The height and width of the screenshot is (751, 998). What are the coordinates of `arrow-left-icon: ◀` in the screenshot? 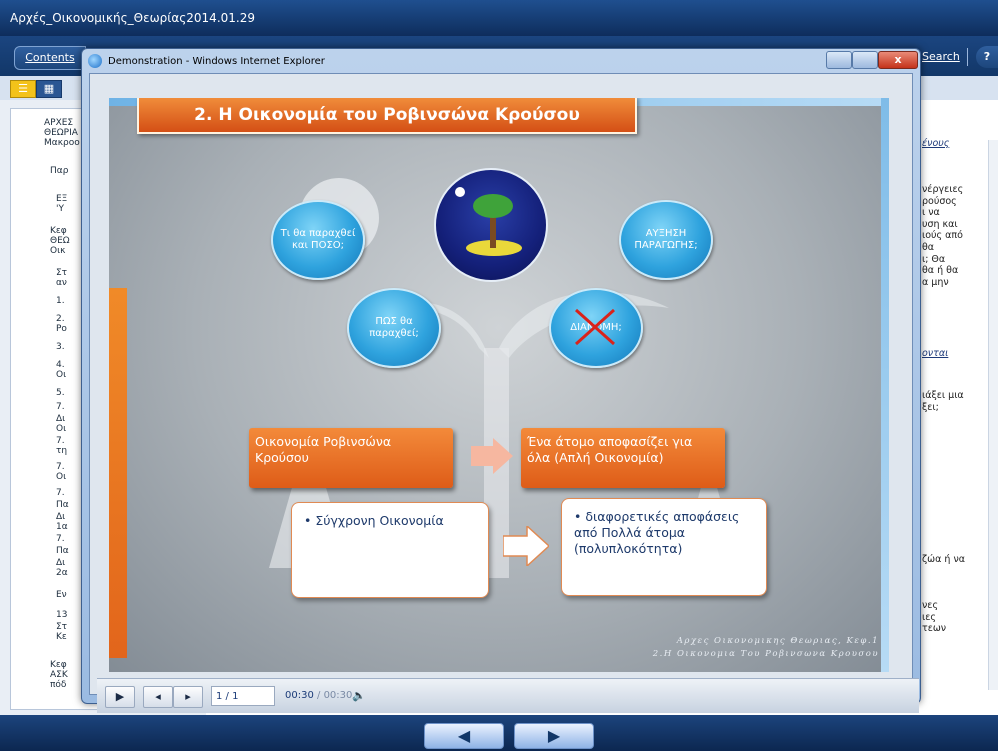 It's located at (464, 735).